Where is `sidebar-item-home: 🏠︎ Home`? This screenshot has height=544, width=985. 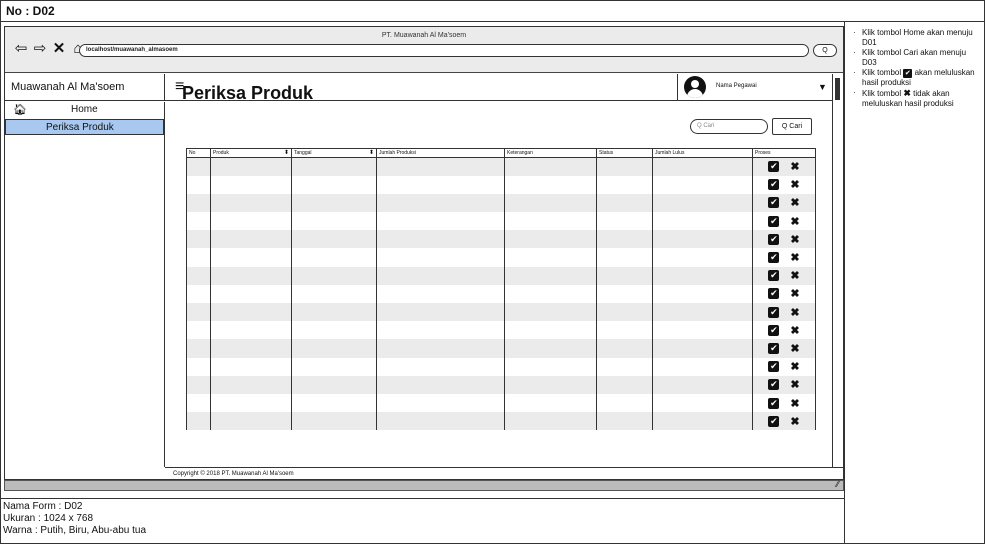 sidebar-item-home: 🏠︎ Home is located at coordinates (84, 110).